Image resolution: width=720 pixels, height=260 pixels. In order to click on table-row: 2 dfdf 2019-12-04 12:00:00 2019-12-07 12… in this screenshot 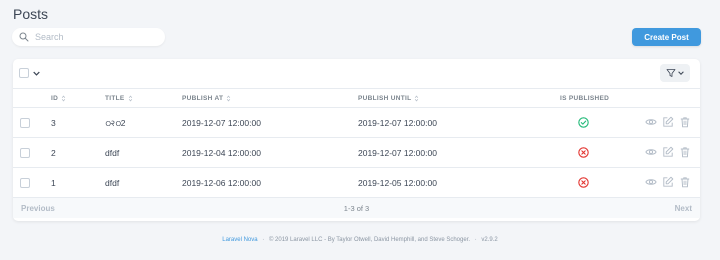, I will do `click(356, 153)`.